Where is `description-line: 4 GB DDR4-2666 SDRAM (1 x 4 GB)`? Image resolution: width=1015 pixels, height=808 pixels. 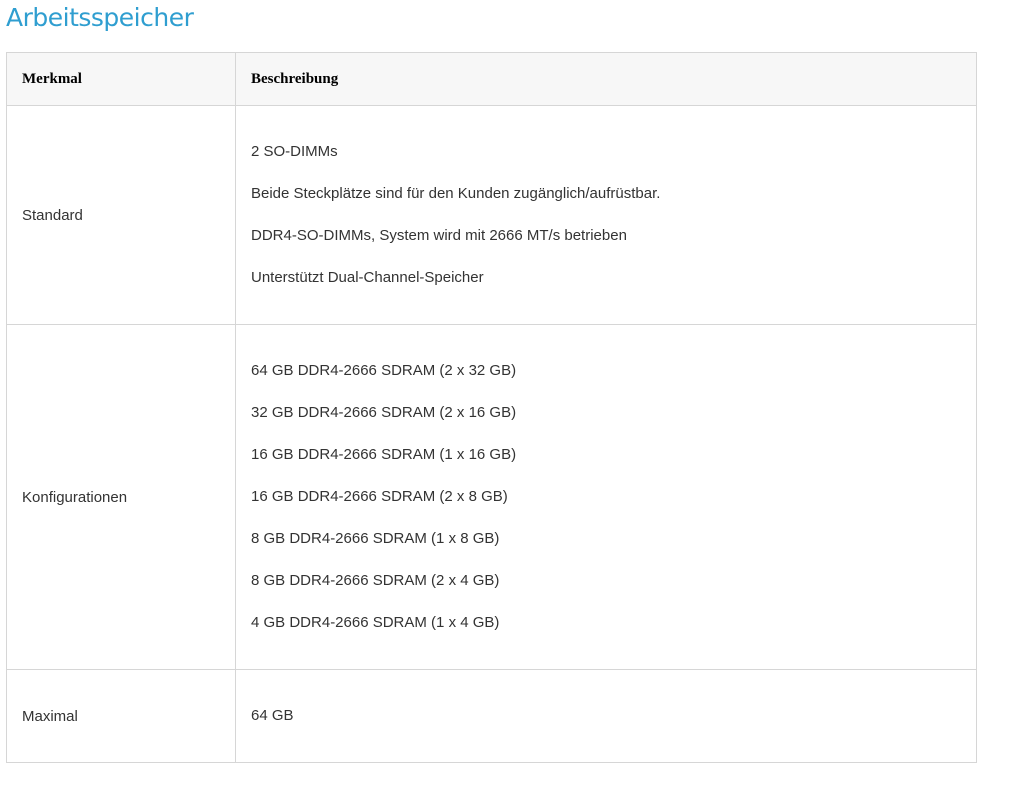 description-line: 4 GB DDR4-2666 SDRAM (1 x 4 GB) is located at coordinates (375, 622).